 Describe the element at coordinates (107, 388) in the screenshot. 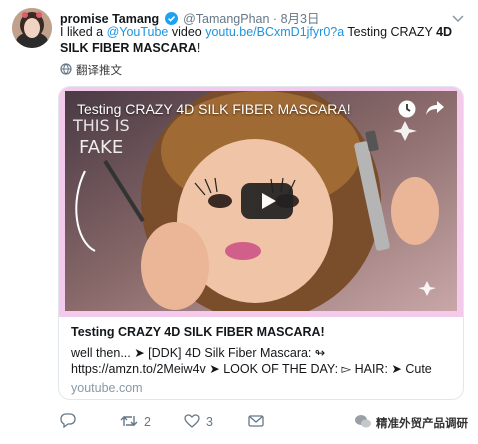

I see `card-domain: youtube.com` at that location.